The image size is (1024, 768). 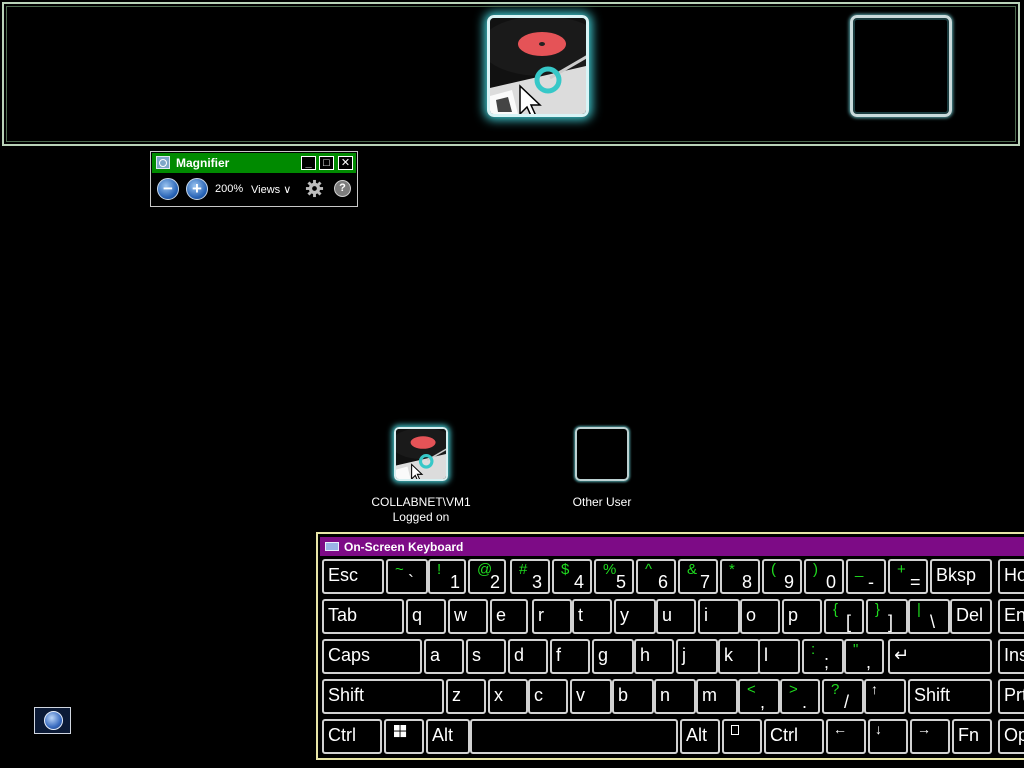 I want to click on key-backslash: | \, so click(x=929, y=616).